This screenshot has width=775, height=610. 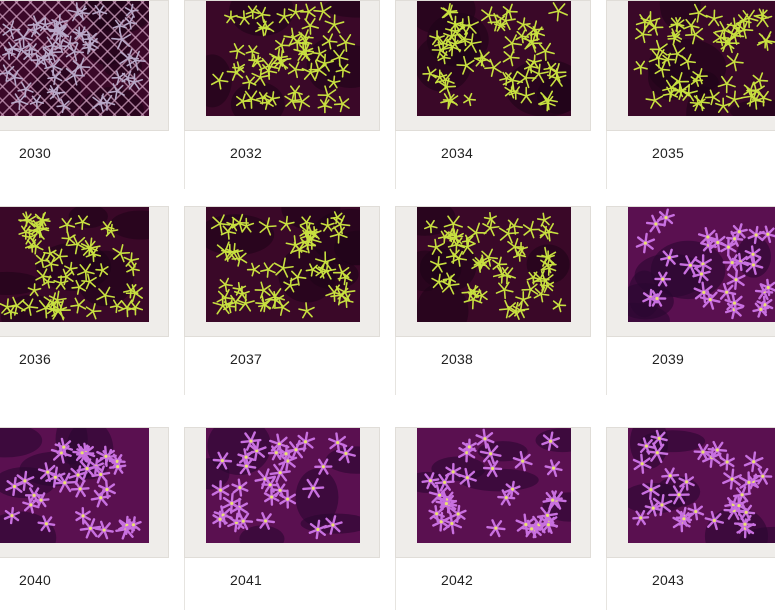 I want to click on gallery-item: 2032, so click(x=282, y=94).